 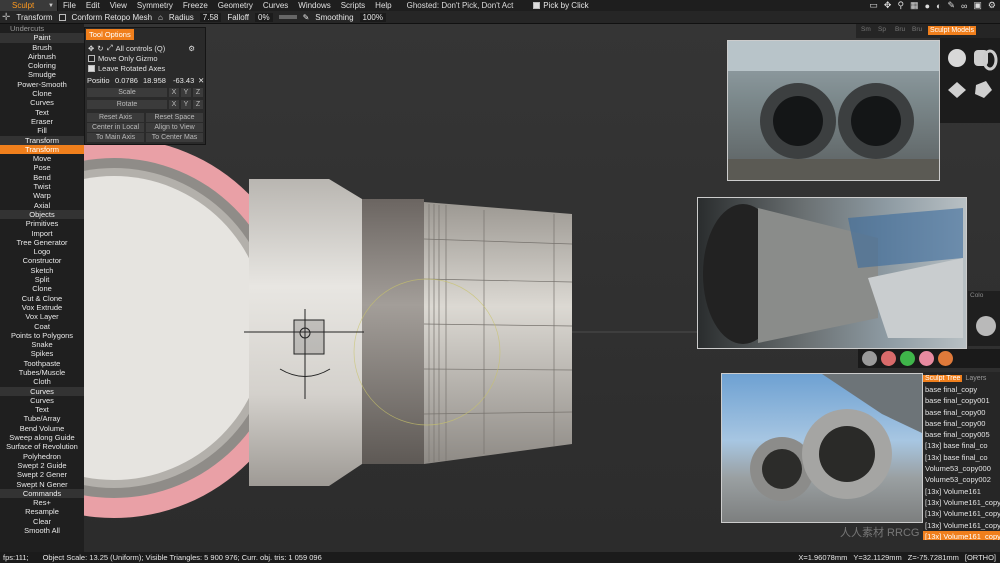 I want to click on controls-dropdown: All controls (Q), so click(x=141, y=48).